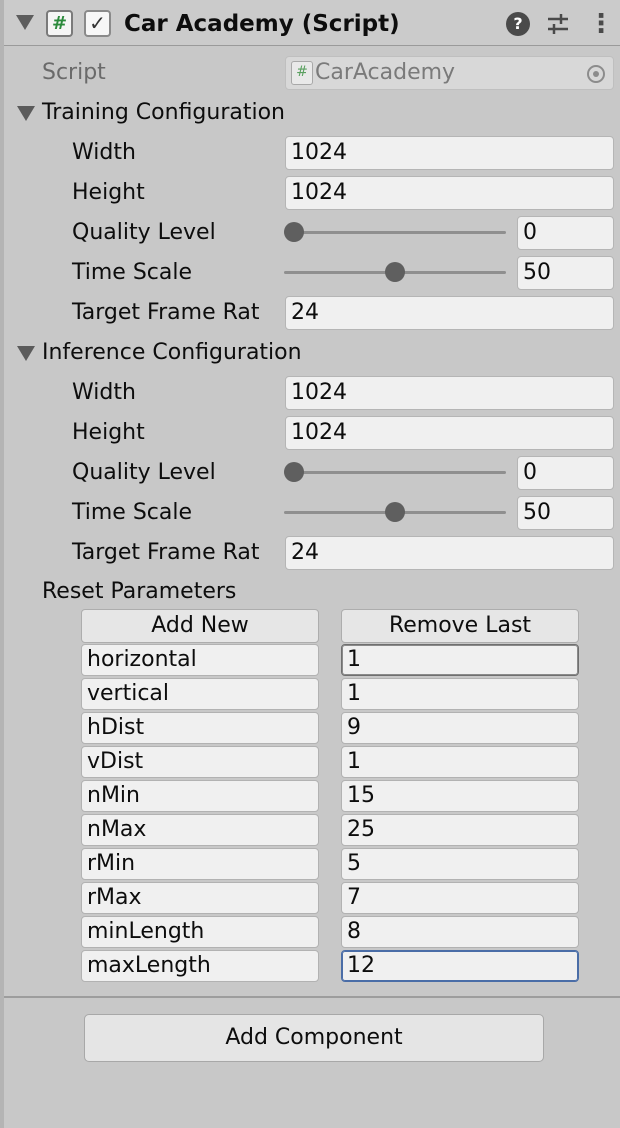  Describe the element at coordinates (144, 232) in the screenshot. I see `training-quality-label: Quality Level` at that location.